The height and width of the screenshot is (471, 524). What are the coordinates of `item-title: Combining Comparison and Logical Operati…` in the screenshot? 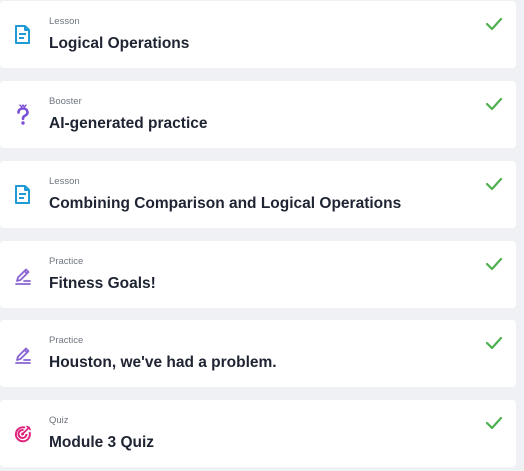 It's located at (225, 204).